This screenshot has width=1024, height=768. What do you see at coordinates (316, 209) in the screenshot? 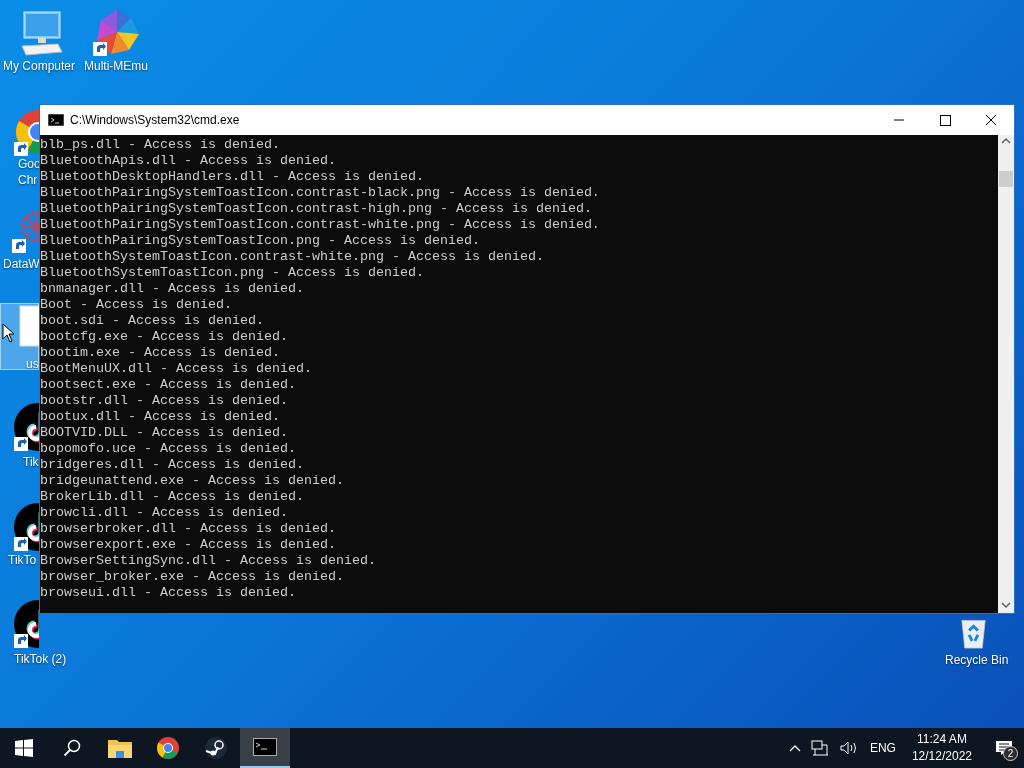
I see `console-line: BluetoothPairingSystemToastIcon.contrast-high.png - Access is denied.` at bounding box center [316, 209].